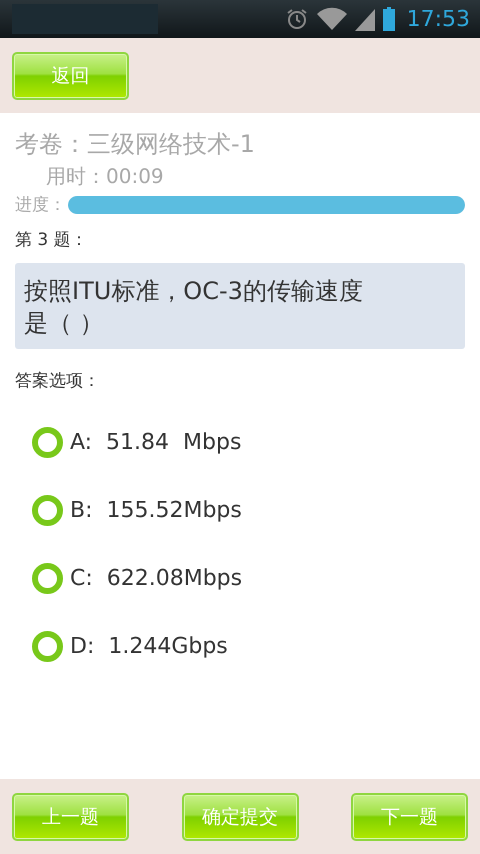  What do you see at coordinates (240, 306) in the screenshot?
I see `question-text: 按照ITU标准，OC-3的传输速度是（ ）` at bounding box center [240, 306].